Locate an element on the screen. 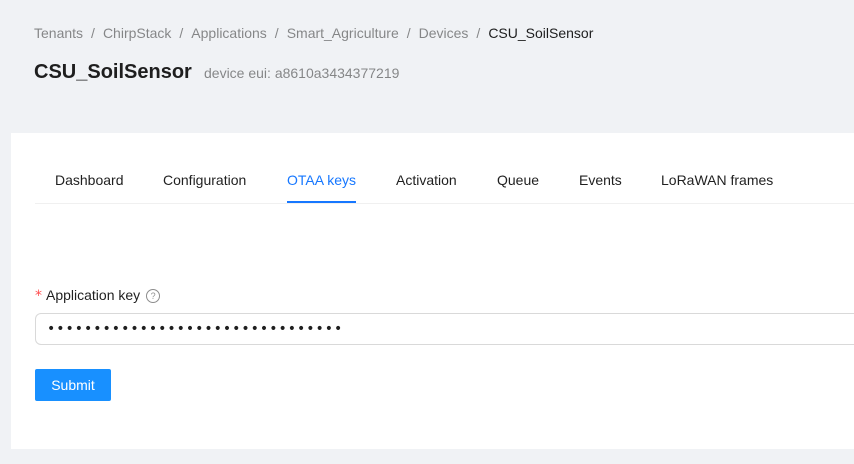  page-title: CSU_SoilSensor is located at coordinates (113, 72).